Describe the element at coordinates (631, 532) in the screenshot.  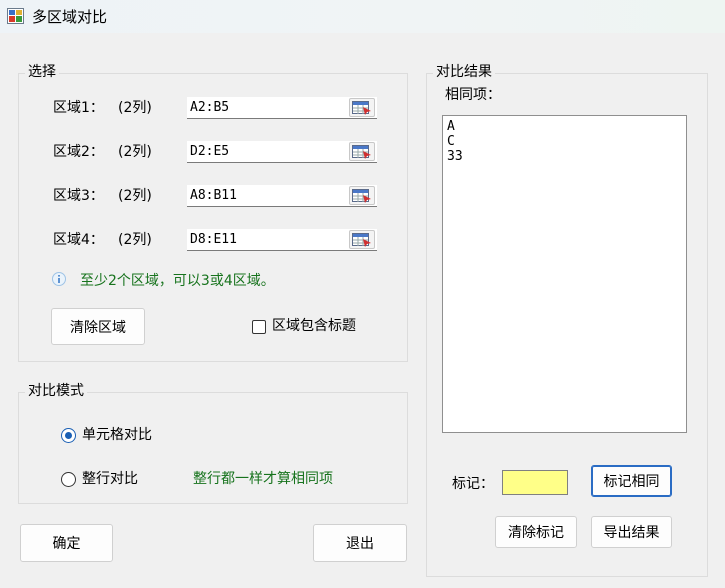
I see `export-result-button: 导出结果` at that location.